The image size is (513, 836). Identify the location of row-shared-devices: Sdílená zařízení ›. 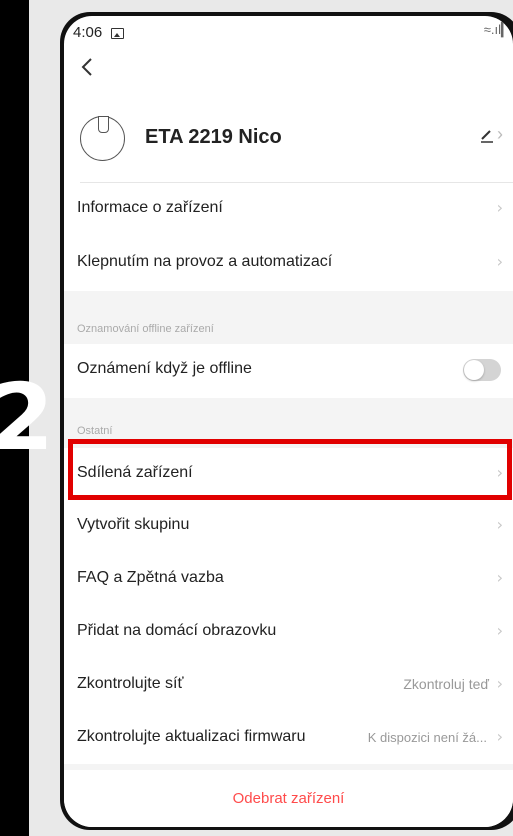
(288, 474).